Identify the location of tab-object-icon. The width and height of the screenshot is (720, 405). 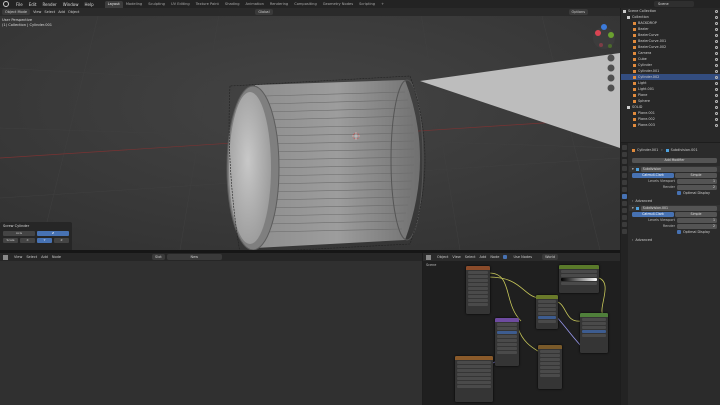
(624, 189).